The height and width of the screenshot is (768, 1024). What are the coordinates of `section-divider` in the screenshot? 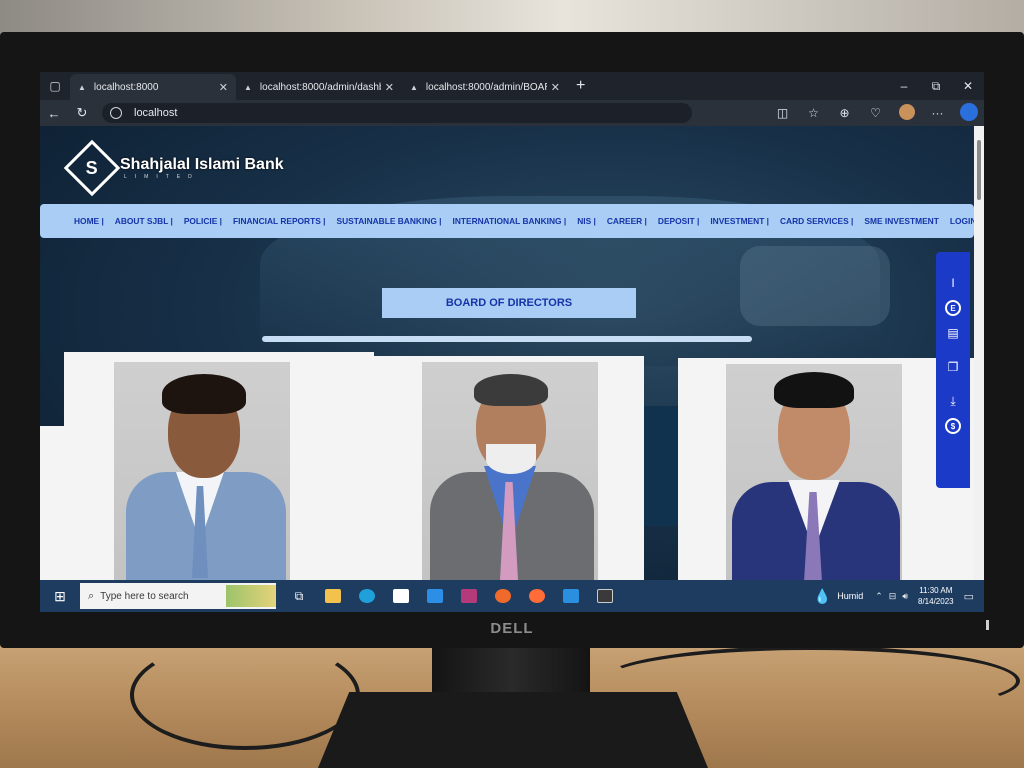 It's located at (507, 339).